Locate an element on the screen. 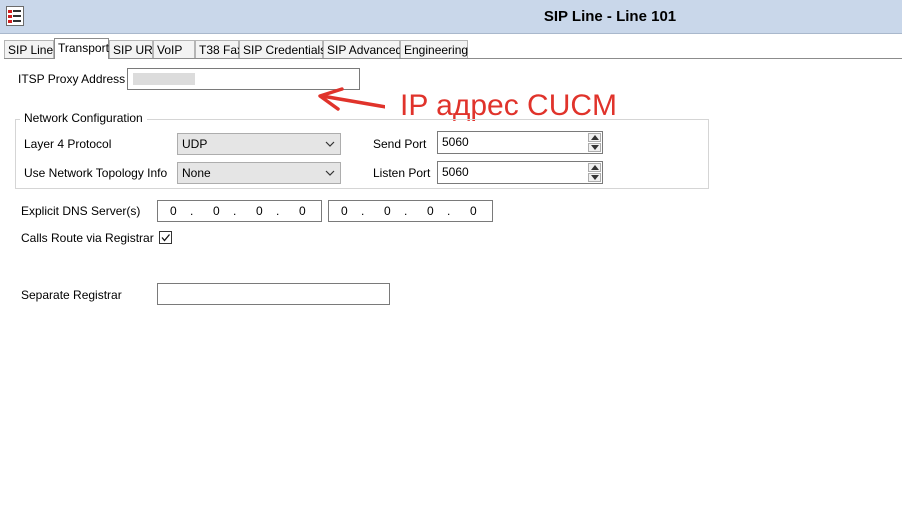 This screenshot has height=519, width=902. layer4-protocol-select: UDP is located at coordinates (259, 144).